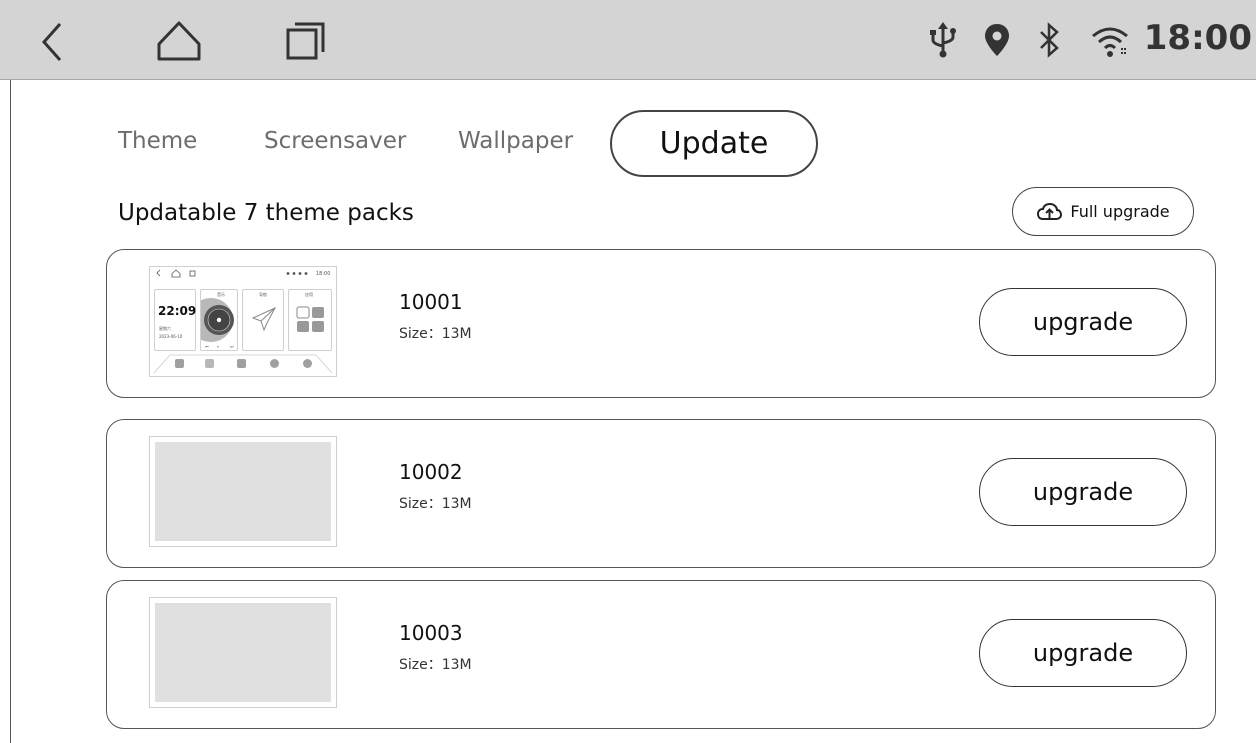 This screenshot has height=743, width=1256. I want to click on preview-music-panel: 音乐 ⏮ ⏸ ⏭, so click(219, 320).